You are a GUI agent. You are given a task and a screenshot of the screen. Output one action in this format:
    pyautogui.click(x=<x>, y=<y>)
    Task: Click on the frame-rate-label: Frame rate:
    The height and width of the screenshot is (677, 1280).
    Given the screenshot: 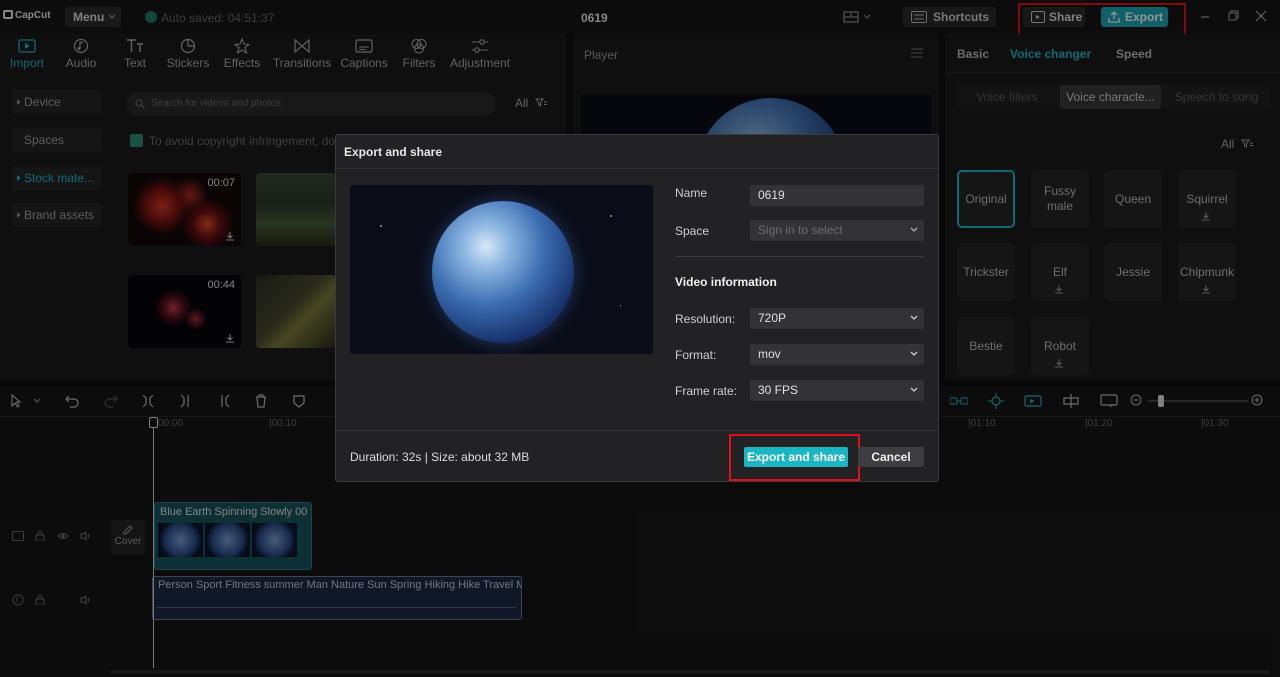 What is the action you would take?
    pyautogui.click(x=706, y=391)
    